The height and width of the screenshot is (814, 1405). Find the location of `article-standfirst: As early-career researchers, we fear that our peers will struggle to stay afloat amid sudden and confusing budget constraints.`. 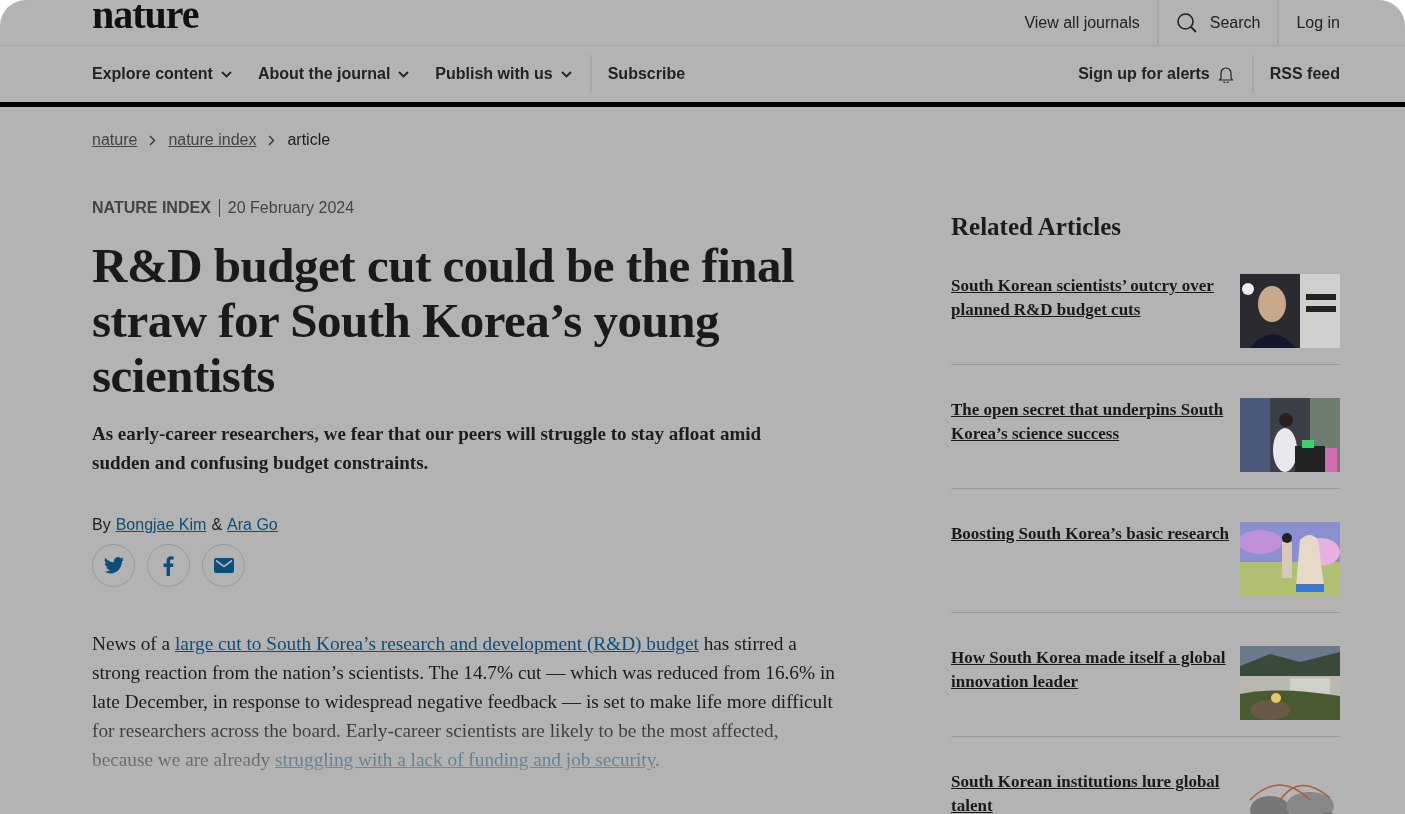

article-standfirst: As early-career researchers, we fear that our peers will struggle to stay afloat amid sudden and confusing budget constraints. is located at coordinates (427, 448).